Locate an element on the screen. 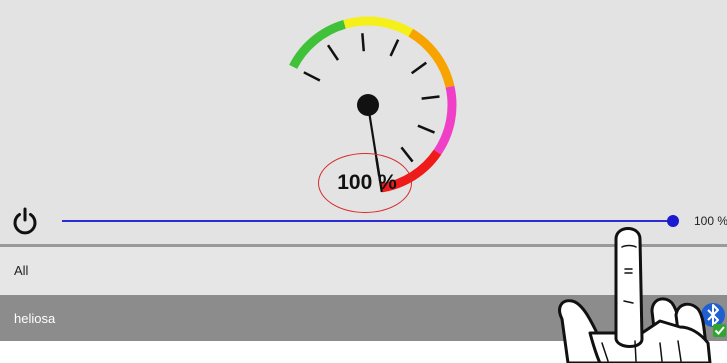 The height and width of the screenshot is (363, 727). brightness-slider is located at coordinates (372, 222).